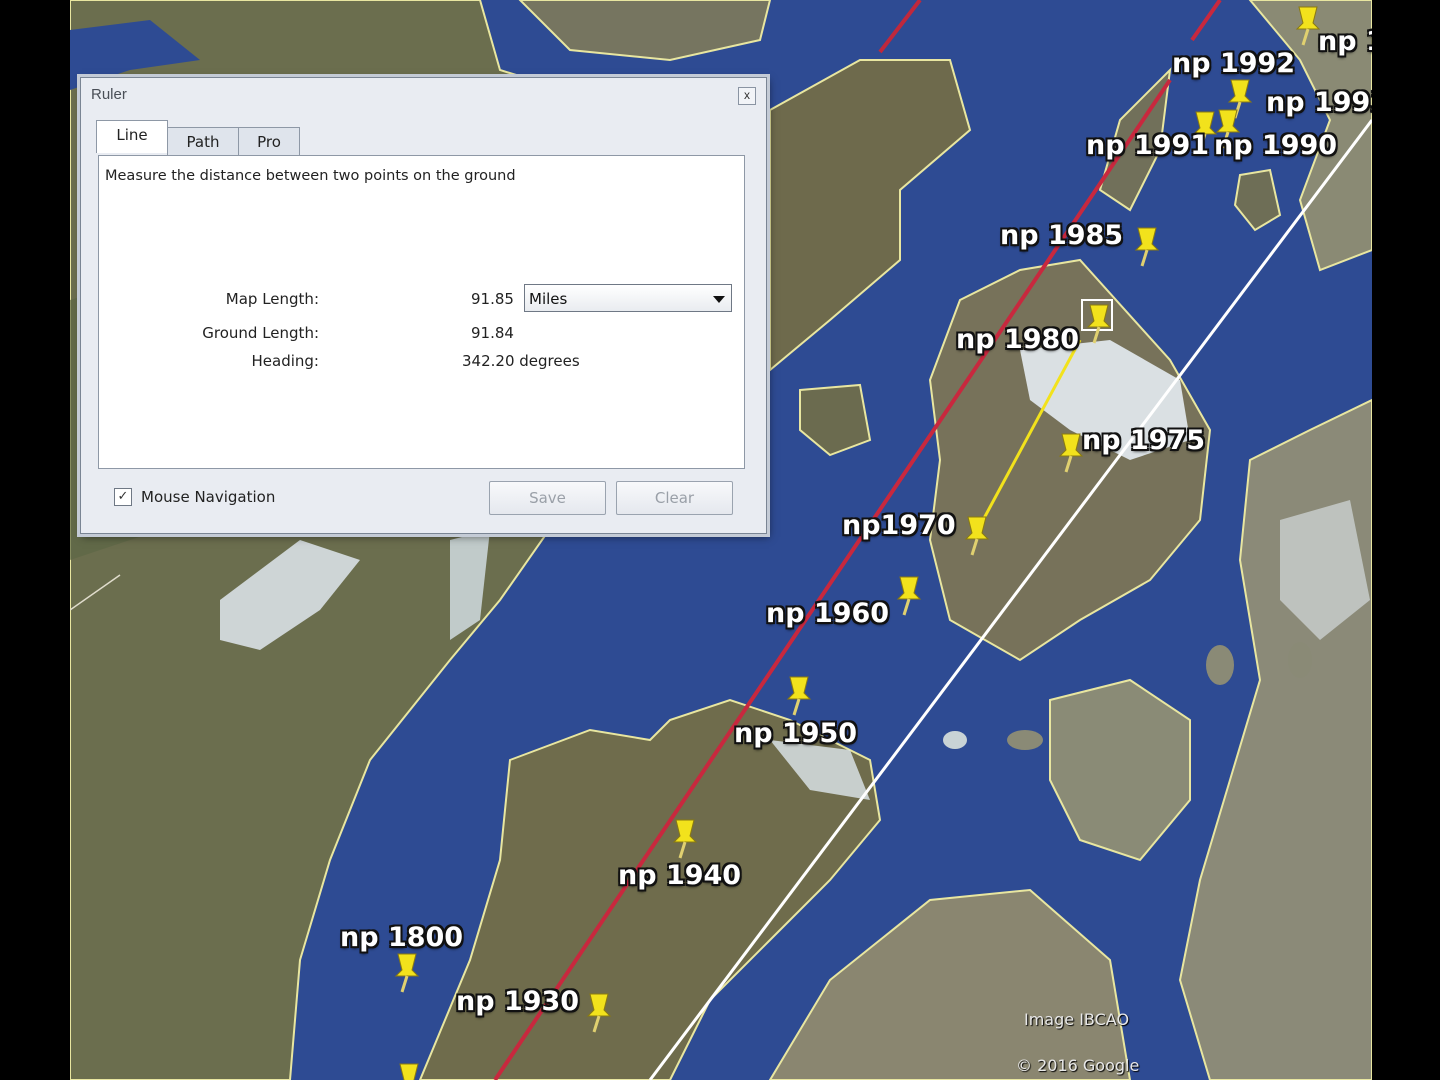 The height and width of the screenshot is (1080, 1440). What do you see at coordinates (109, 94) in the screenshot?
I see `dialog-title: Ruler` at bounding box center [109, 94].